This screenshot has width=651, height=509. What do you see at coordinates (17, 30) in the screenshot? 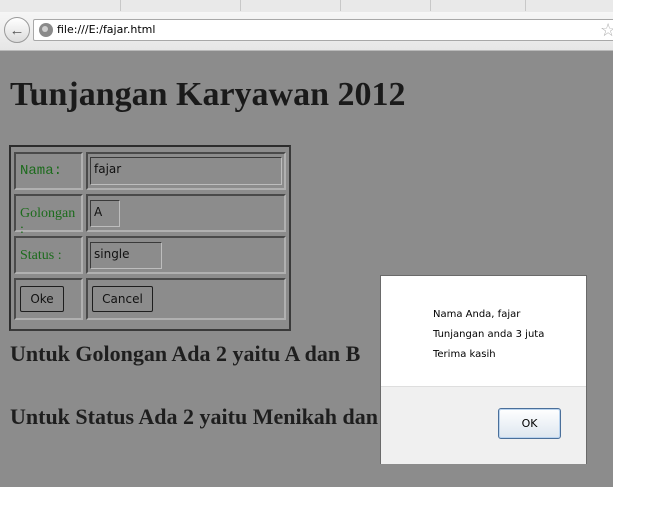
I see `back-arrow-icon: ←` at bounding box center [17, 30].